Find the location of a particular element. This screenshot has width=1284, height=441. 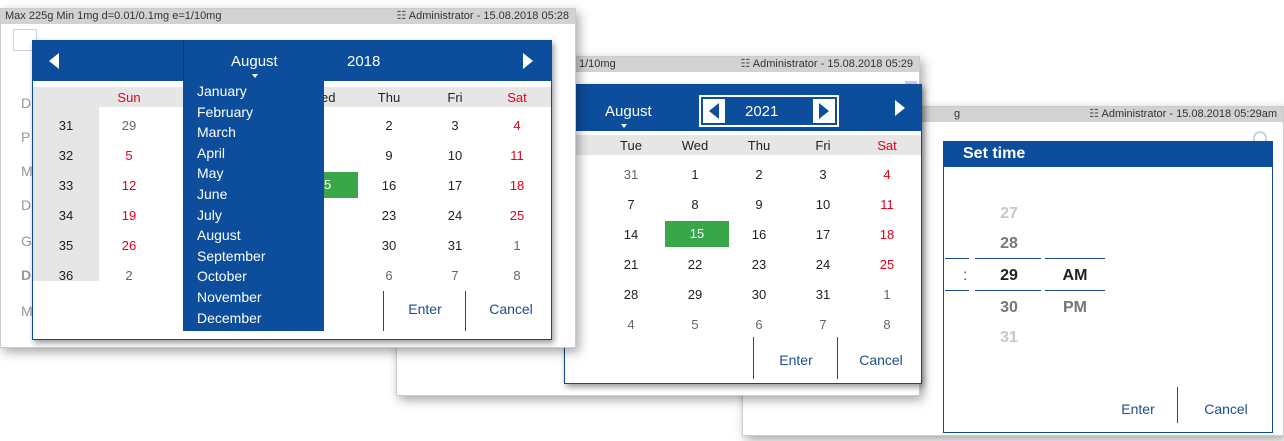

day-cell: 15 is located at coordinates (697, 234).